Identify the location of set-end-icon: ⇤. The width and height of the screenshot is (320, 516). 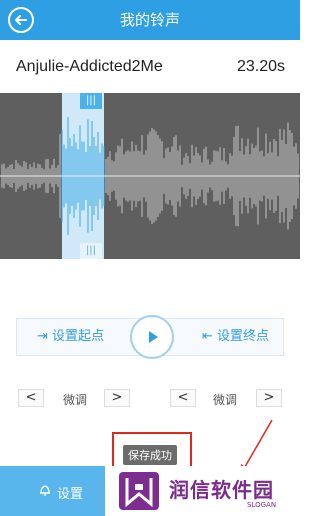
(207, 336).